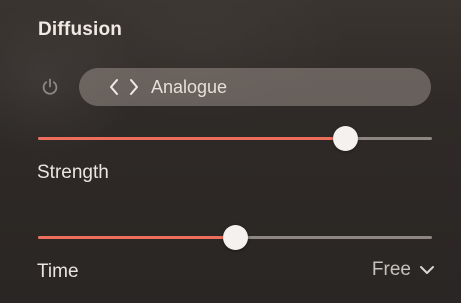 The image size is (461, 303). I want to click on chevron-down-icon, so click(427, 270).